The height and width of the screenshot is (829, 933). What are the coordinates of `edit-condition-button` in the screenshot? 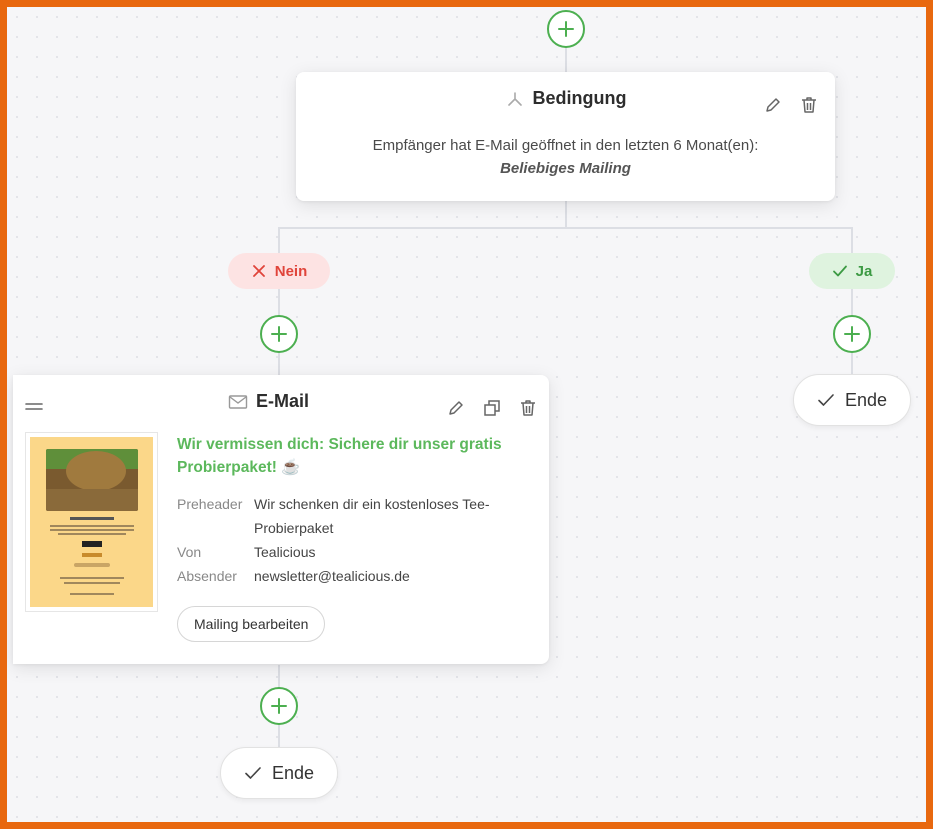 It's located at (773, 105).